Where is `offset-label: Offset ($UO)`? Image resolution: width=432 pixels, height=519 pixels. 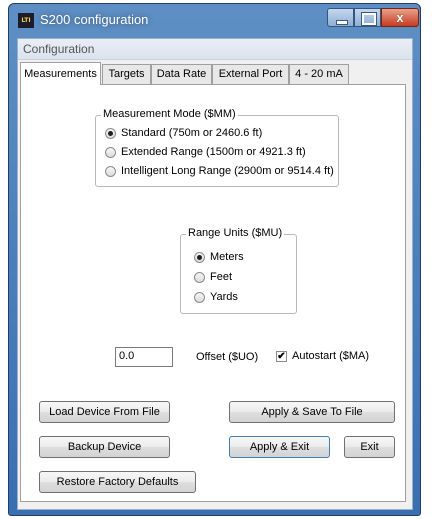 offset-label: Offset ($UO) is located at coordinates (227, 357).